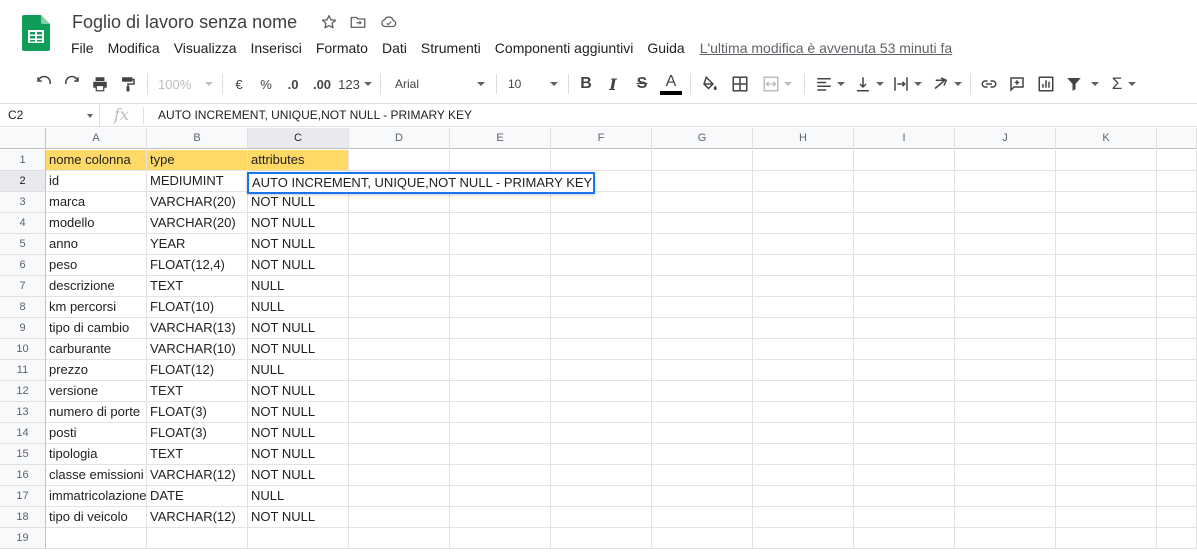 This screenshot has width=1197, height=556. Describe the element at coordinates (96, 454) in the screenshot. I see `table-cell: tipologia` at that location.